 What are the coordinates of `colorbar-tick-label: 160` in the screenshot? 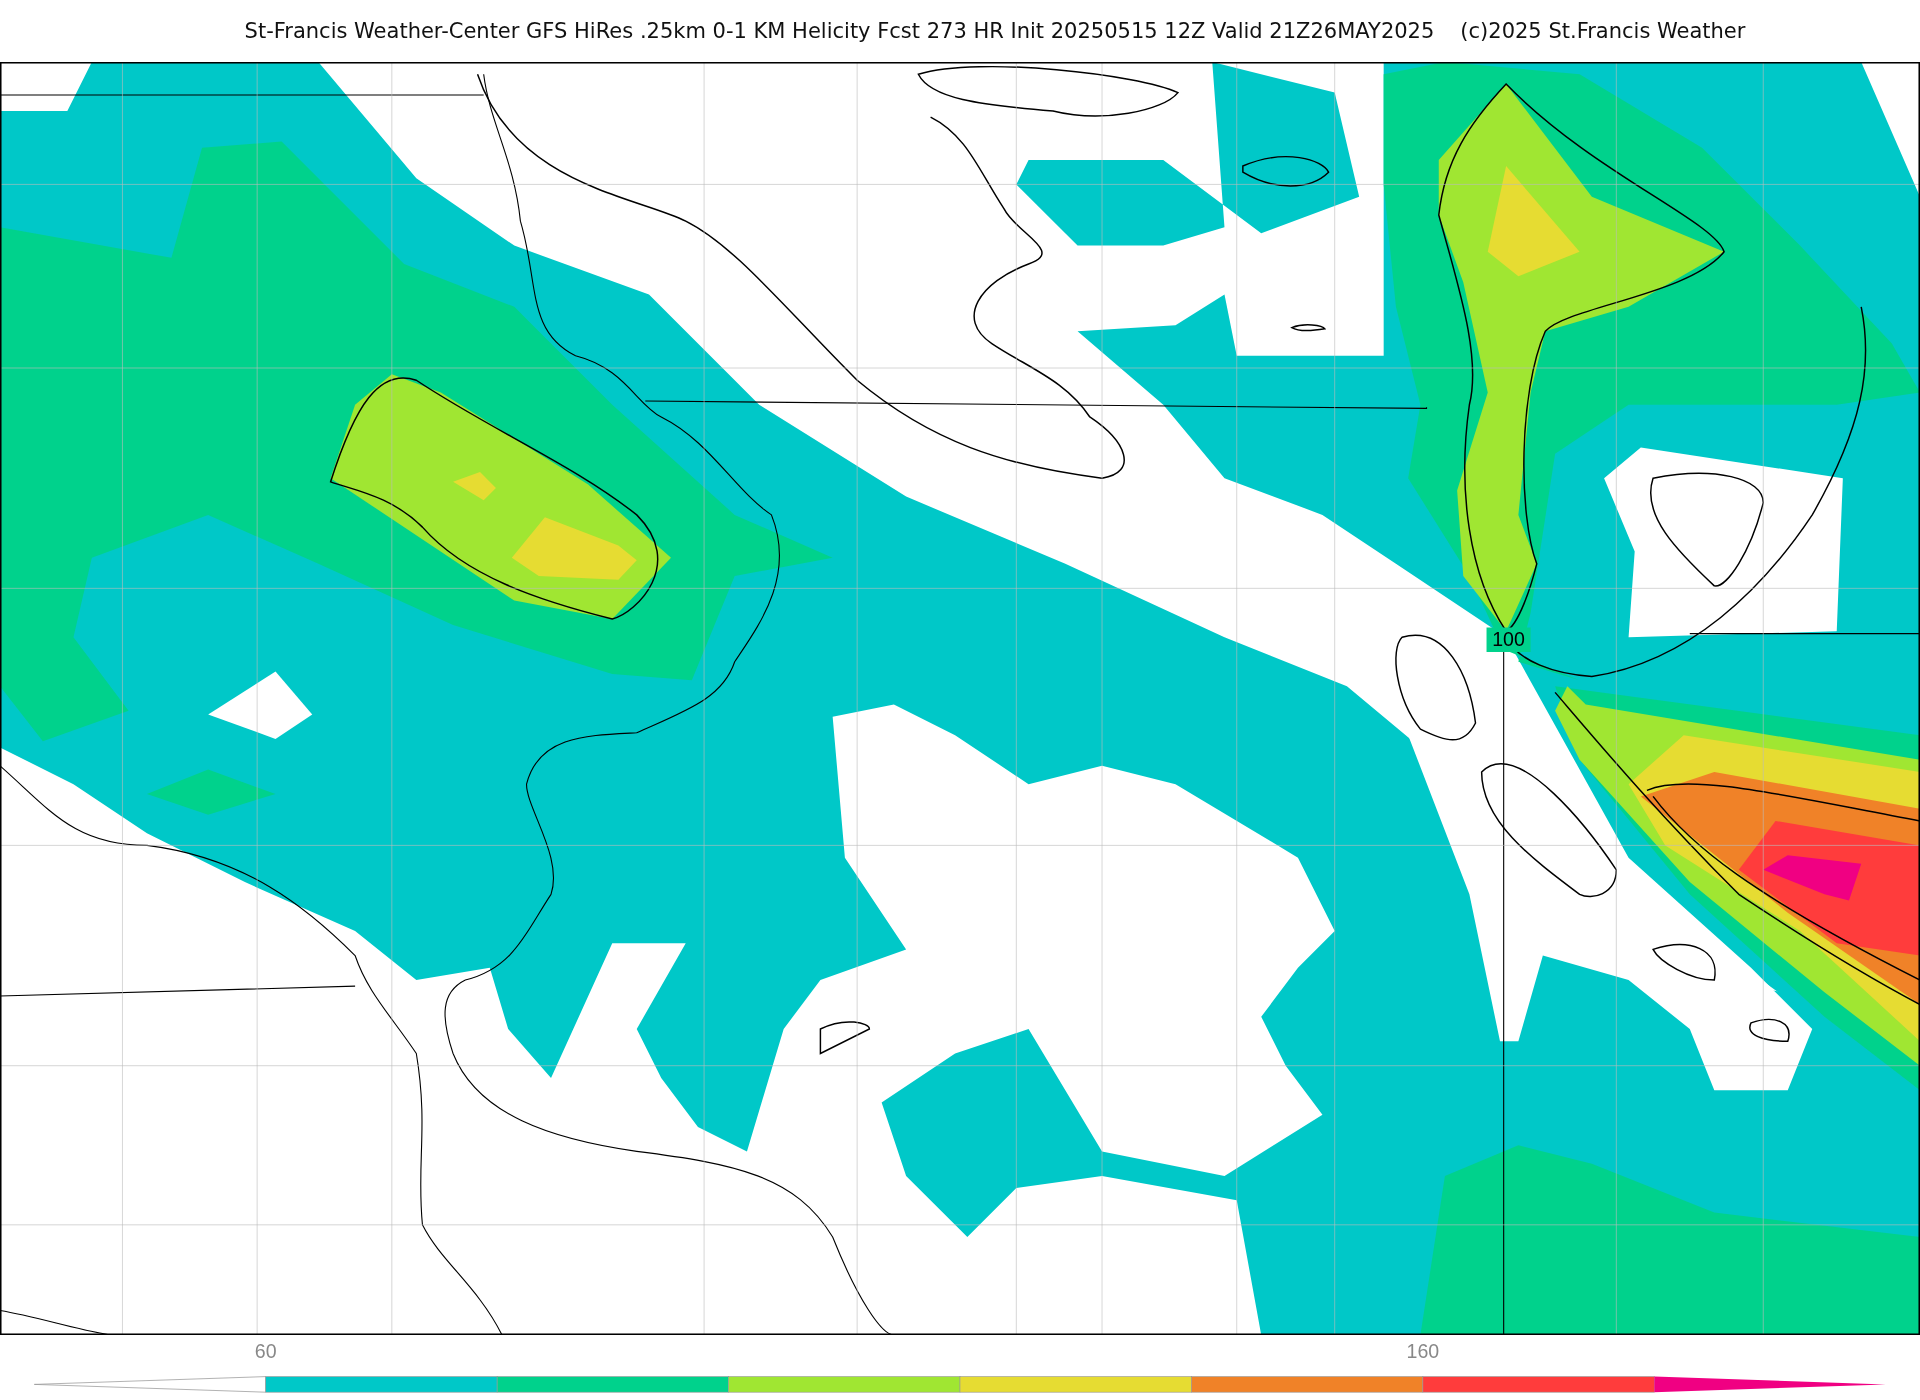 It's located at (1423, 1351).